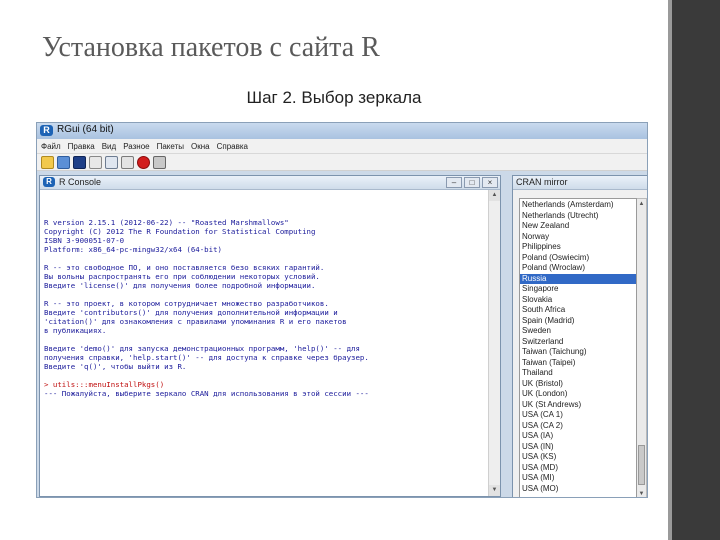 This screenshot has height=540, width=720. I want to click on console-line: Введите 'q()', чтобы выйти из R., so click(115, 366).